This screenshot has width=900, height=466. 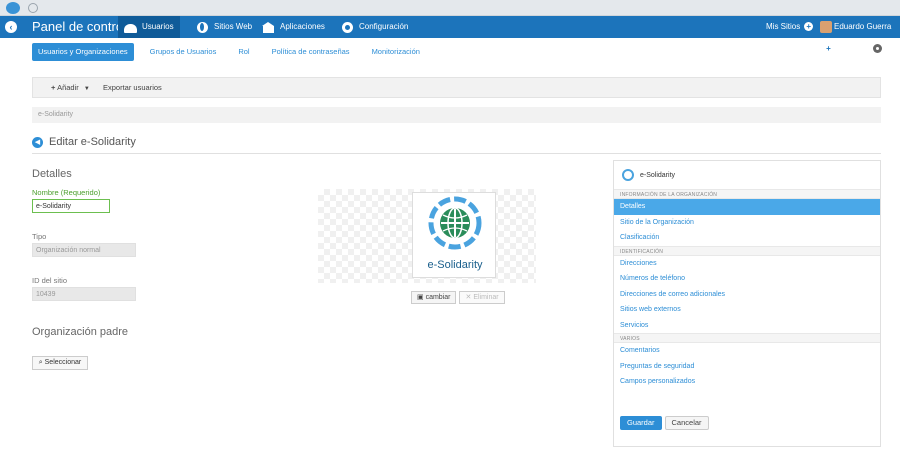 What do you see at coordinates (658, 175) in the screenshot?
I see `sidebar-org-name: e-Solidarity` at bounding box center [658, 175].